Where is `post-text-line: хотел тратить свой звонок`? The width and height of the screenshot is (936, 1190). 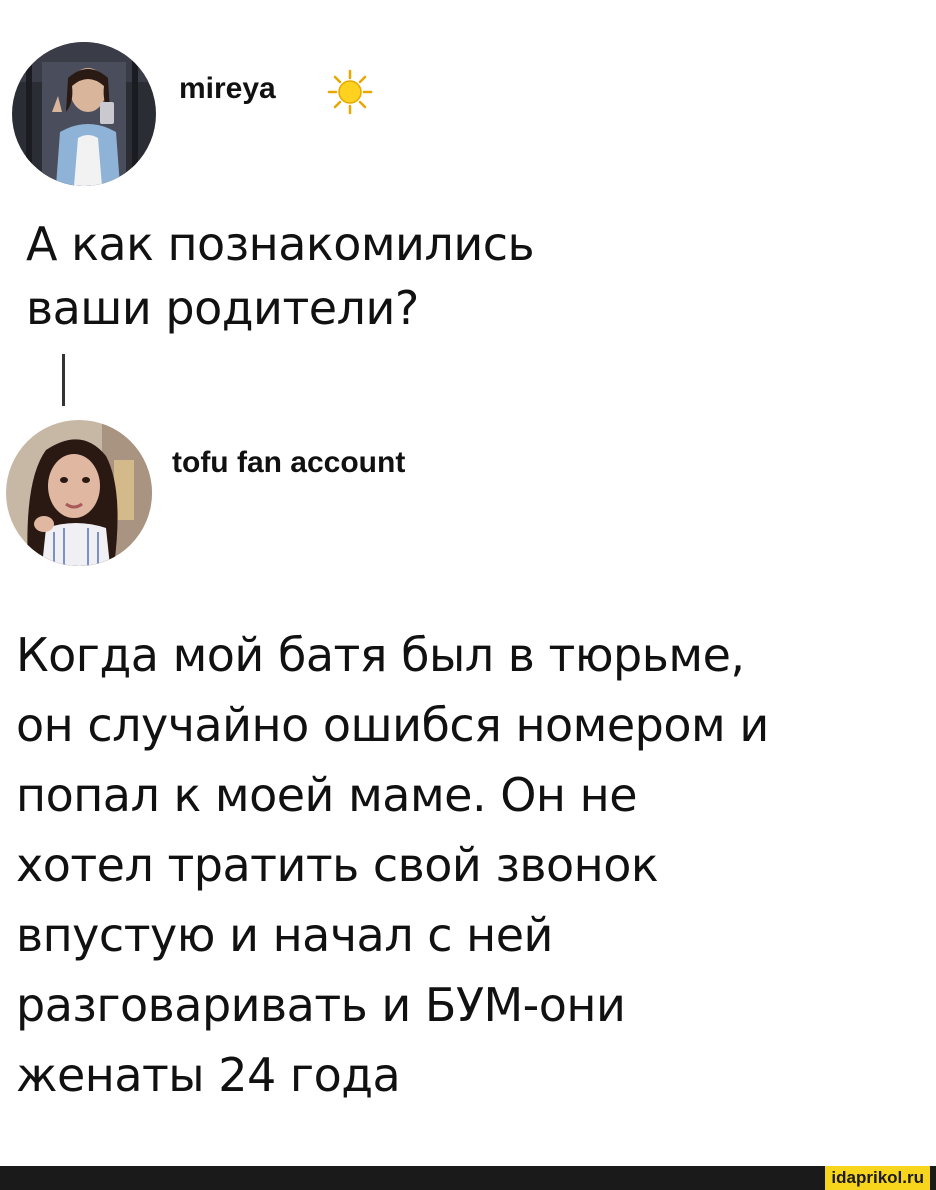 post-text-line: хотел тратить свой звонок is located at coordinates (337, 865).